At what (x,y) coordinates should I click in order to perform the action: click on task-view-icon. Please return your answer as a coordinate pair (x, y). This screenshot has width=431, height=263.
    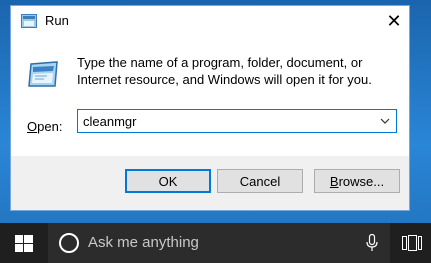
    Looking at the image, I should click on (412, 243).